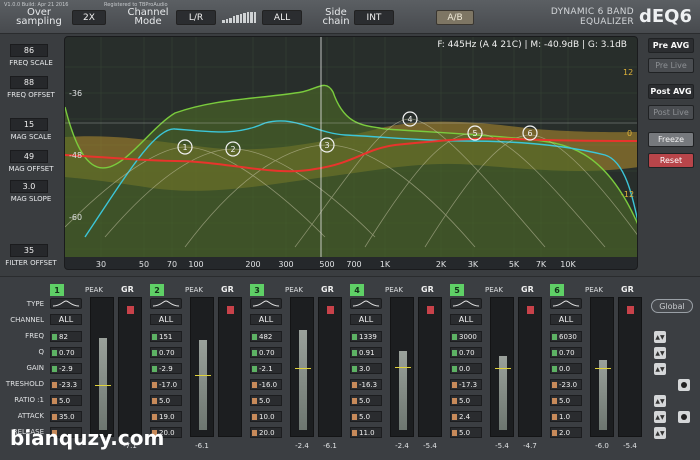  I want to click on sidechain-button: INT, so click(374, 17).